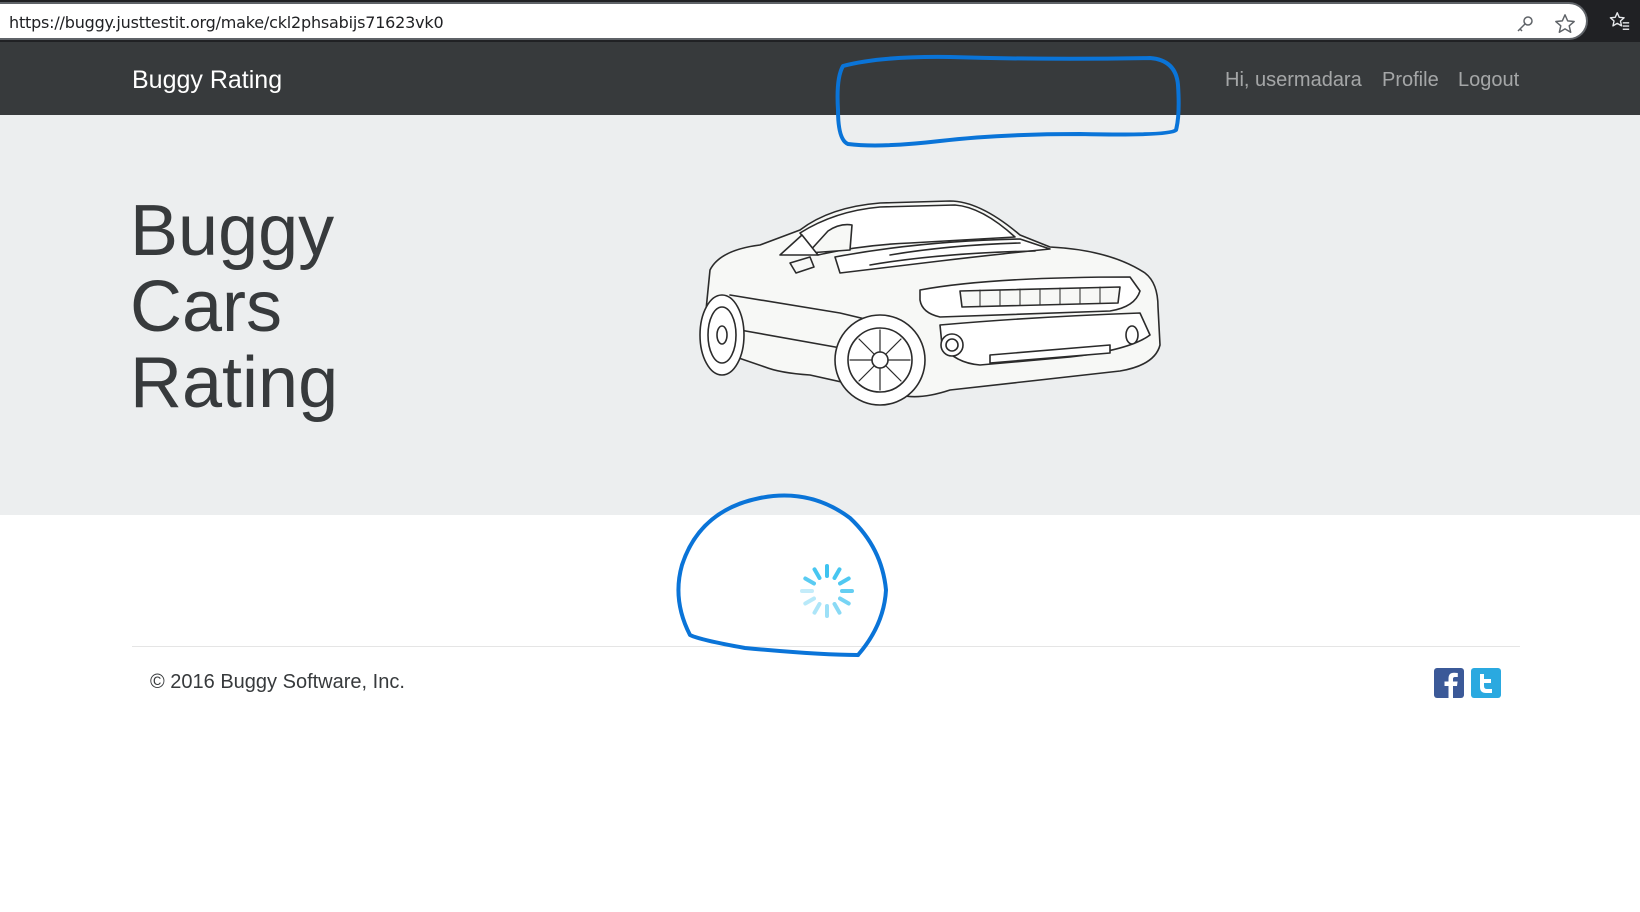 The width and height of the screenshot is (1640, 912). I want to click on hero-title-line: Cars, so click(206, 307).